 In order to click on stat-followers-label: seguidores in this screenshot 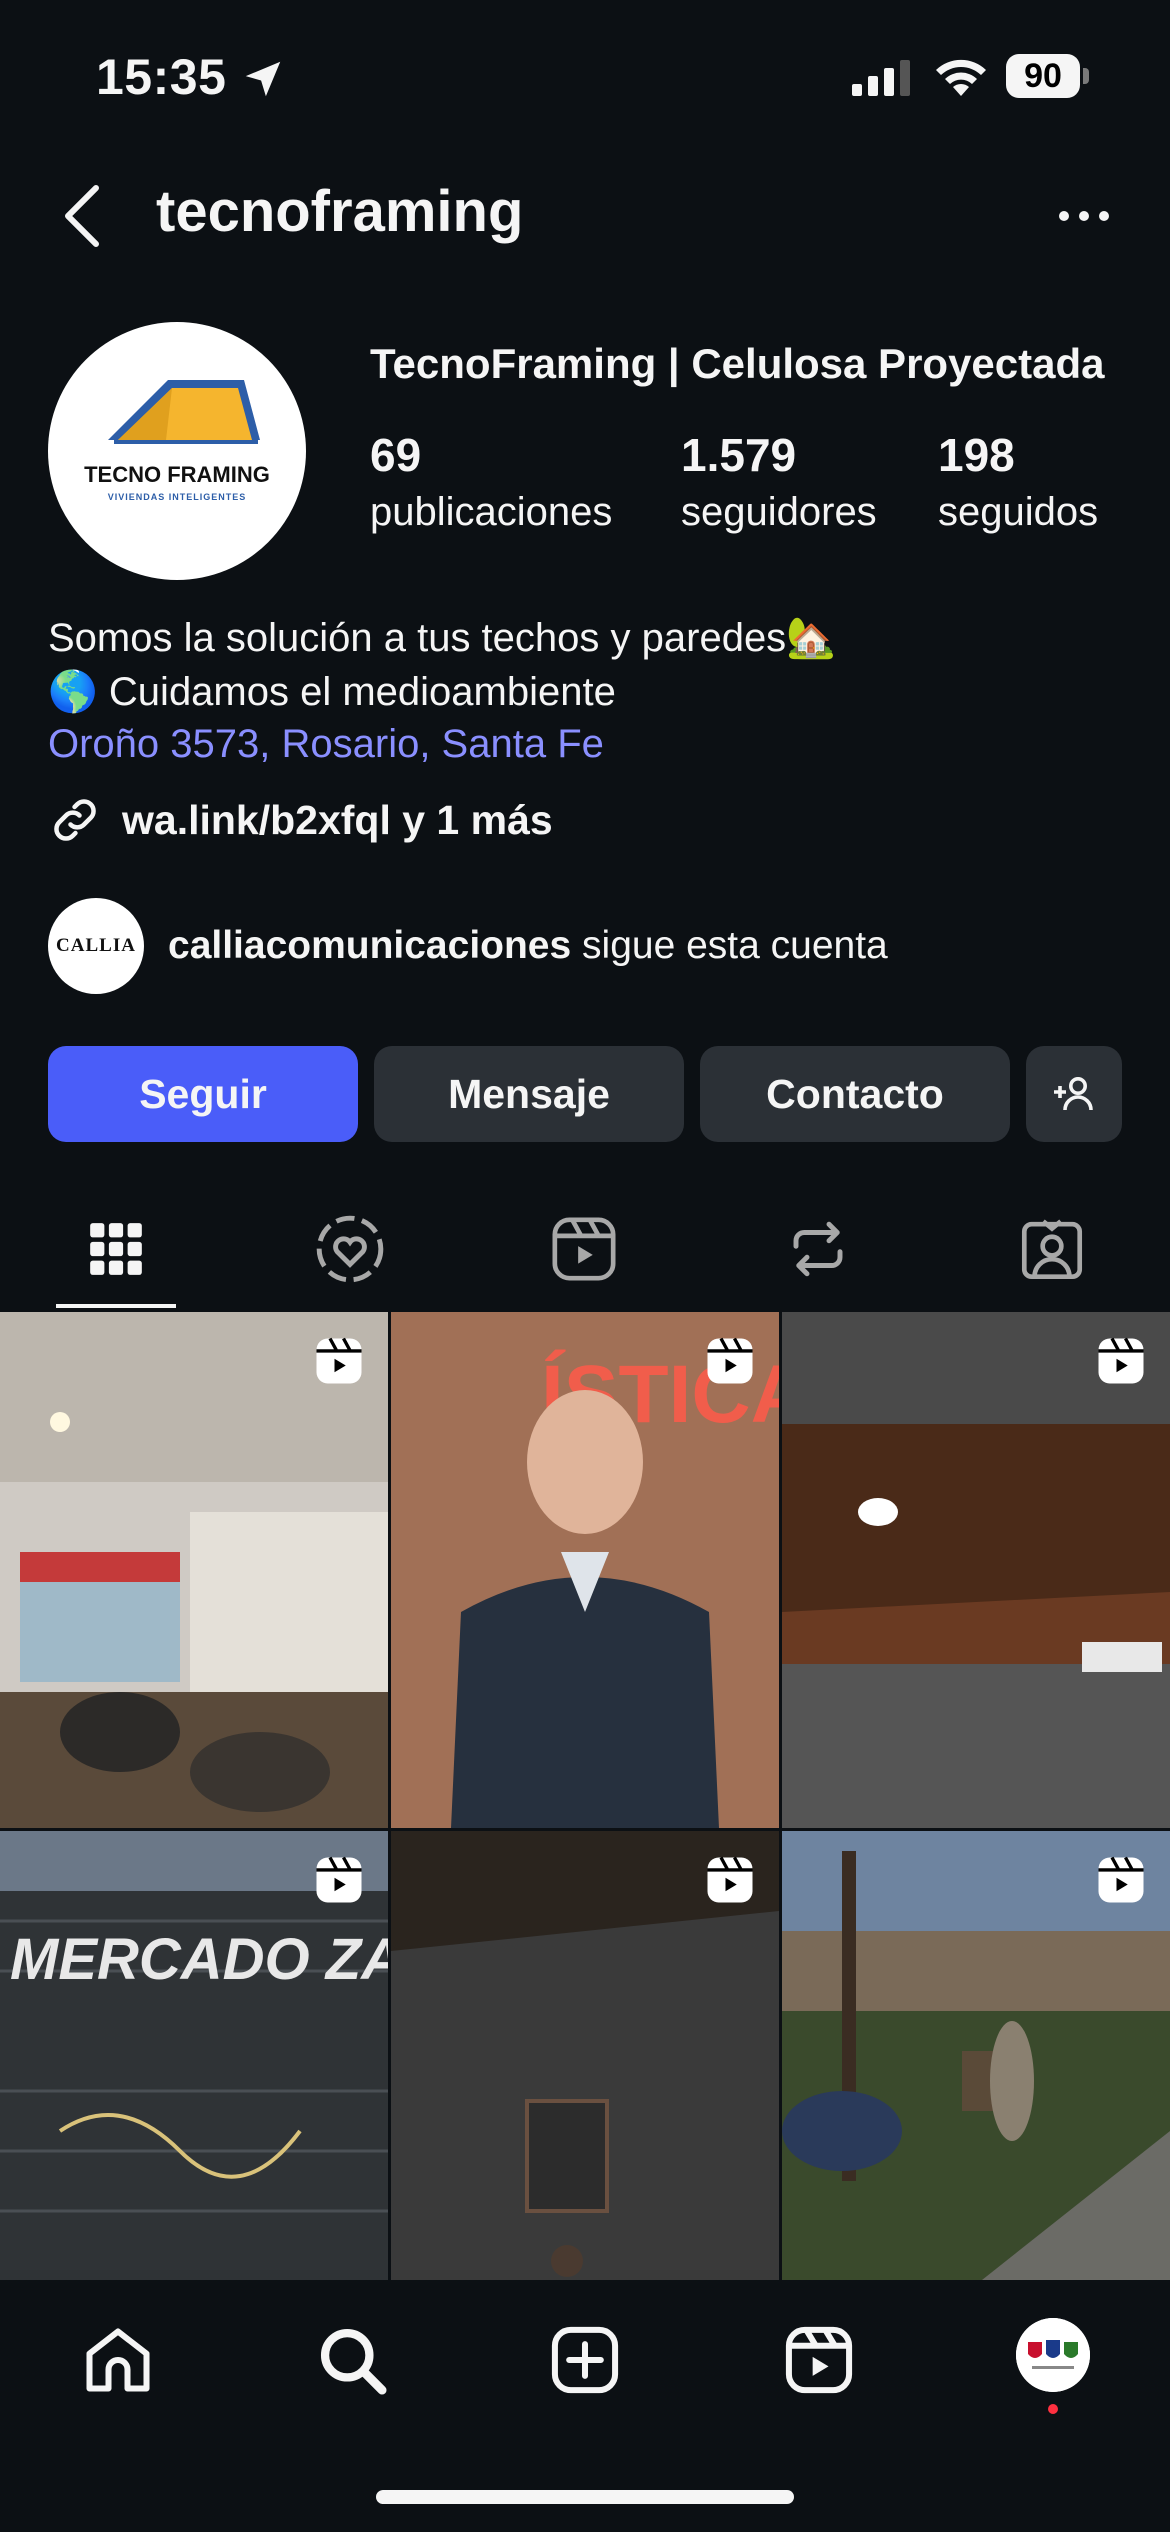, I will do `click(779, 512)`.